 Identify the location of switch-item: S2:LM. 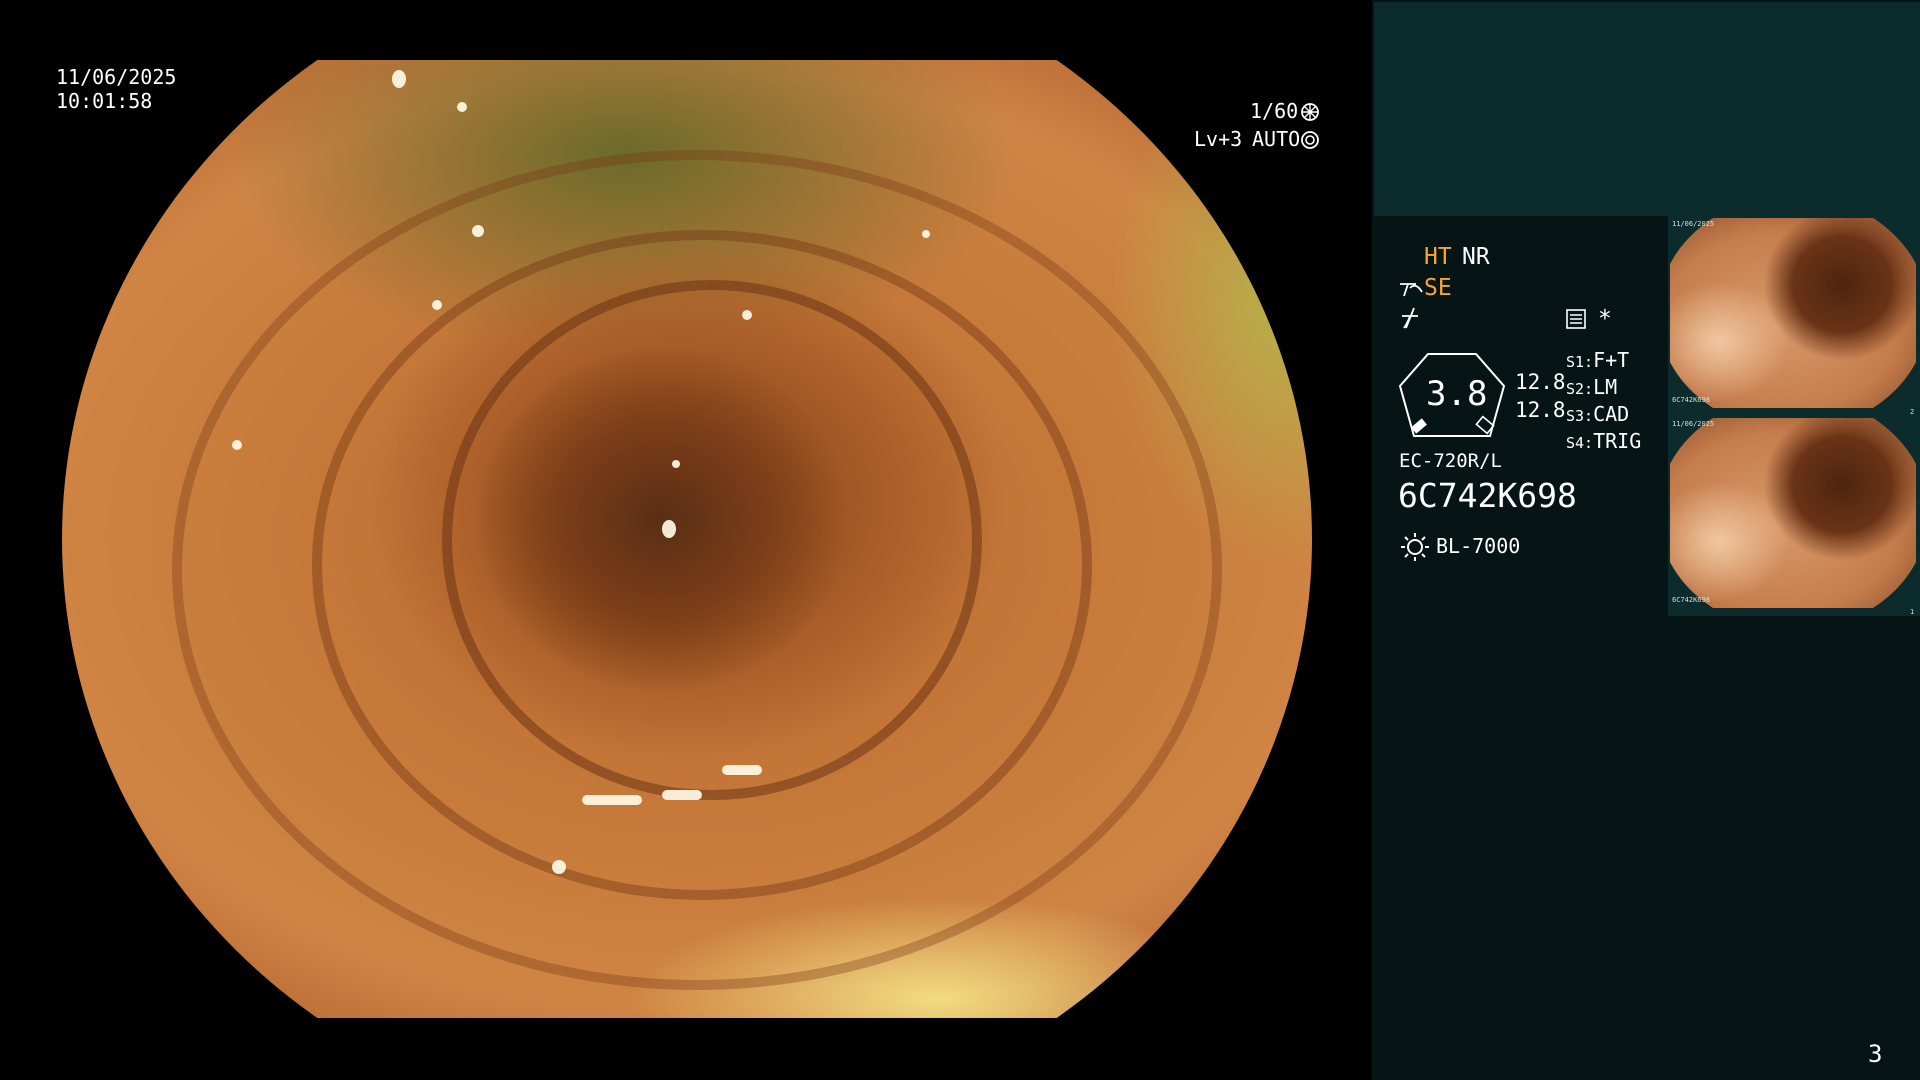
(1603, 388).